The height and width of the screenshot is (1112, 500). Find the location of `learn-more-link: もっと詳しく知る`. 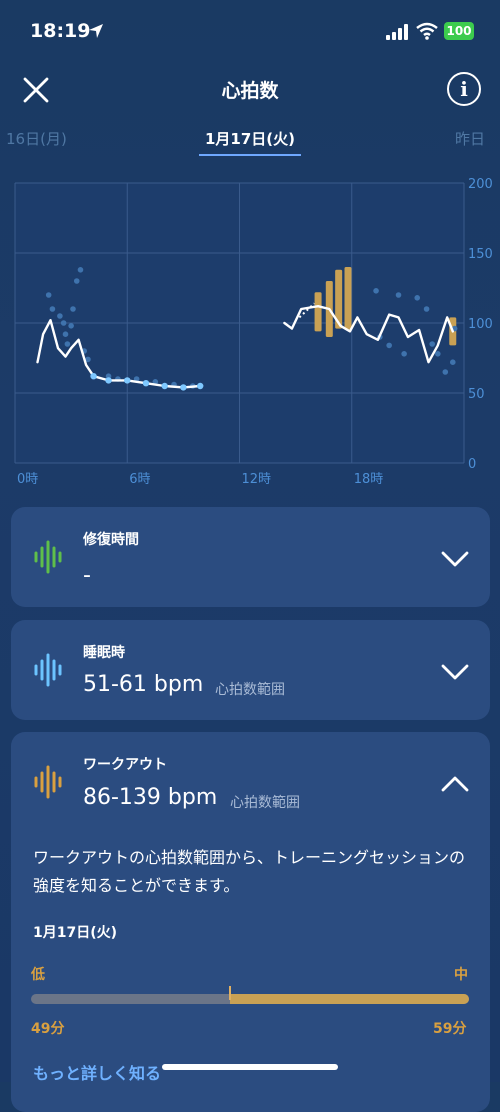

learn-more-link: もっと詳しく知る is located at coordinates (97, 1072).